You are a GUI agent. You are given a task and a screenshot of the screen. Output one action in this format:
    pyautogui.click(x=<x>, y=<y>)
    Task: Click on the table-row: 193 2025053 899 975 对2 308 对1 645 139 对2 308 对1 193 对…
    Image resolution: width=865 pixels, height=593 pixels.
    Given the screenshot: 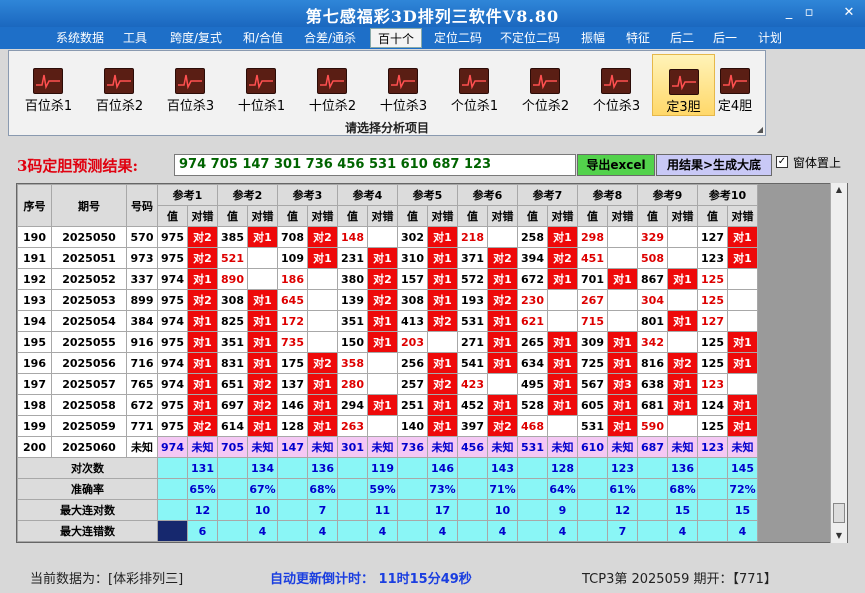 What is the action you would take?
    pyautogui.click(x=387, y=300)
    